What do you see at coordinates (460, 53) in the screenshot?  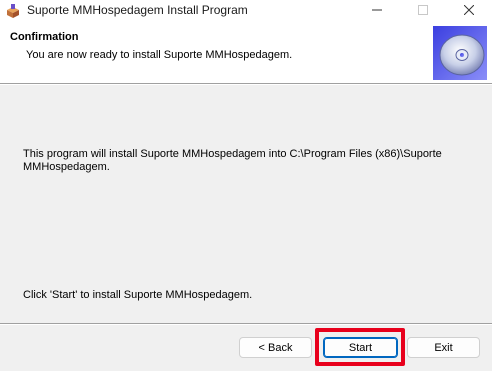 I see `cd-disc-icon` at bounding box center [460, 53].